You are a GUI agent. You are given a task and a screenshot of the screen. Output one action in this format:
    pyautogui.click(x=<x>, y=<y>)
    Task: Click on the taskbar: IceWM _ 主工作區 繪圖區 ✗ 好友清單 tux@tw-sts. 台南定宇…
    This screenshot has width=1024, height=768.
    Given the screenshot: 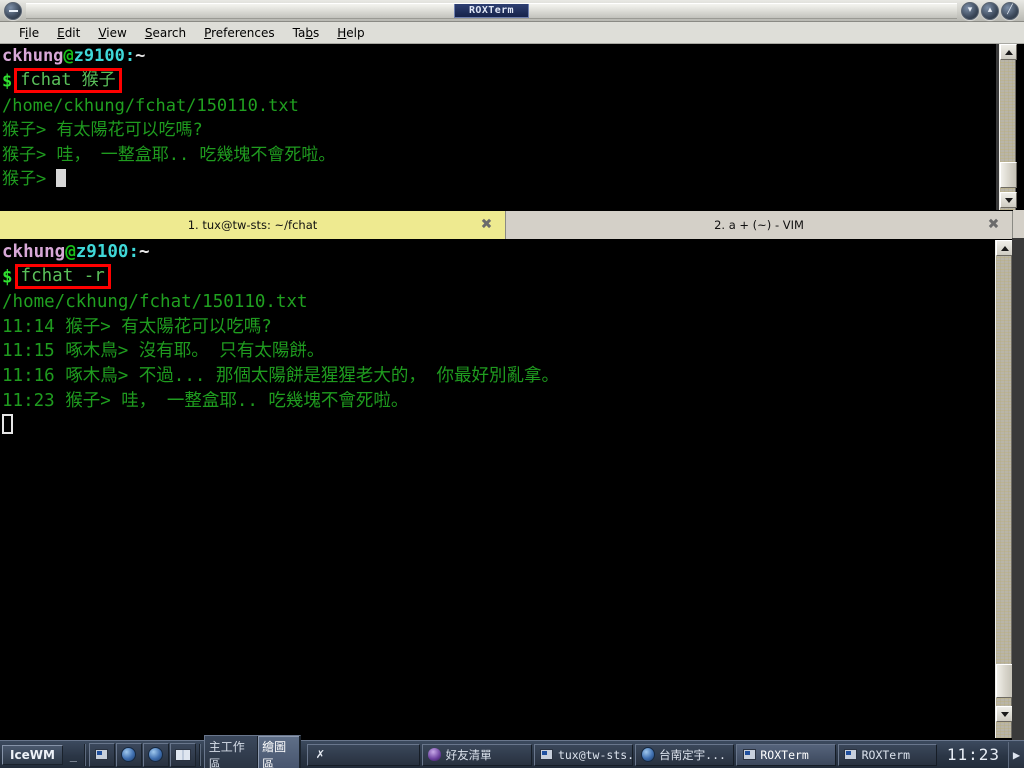 What is the action you would take?
    pyautogui.click(x=512, y=751)
    